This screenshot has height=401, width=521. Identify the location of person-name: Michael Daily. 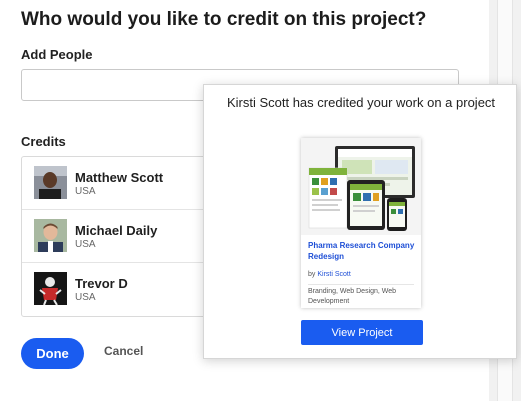
(116, 230).